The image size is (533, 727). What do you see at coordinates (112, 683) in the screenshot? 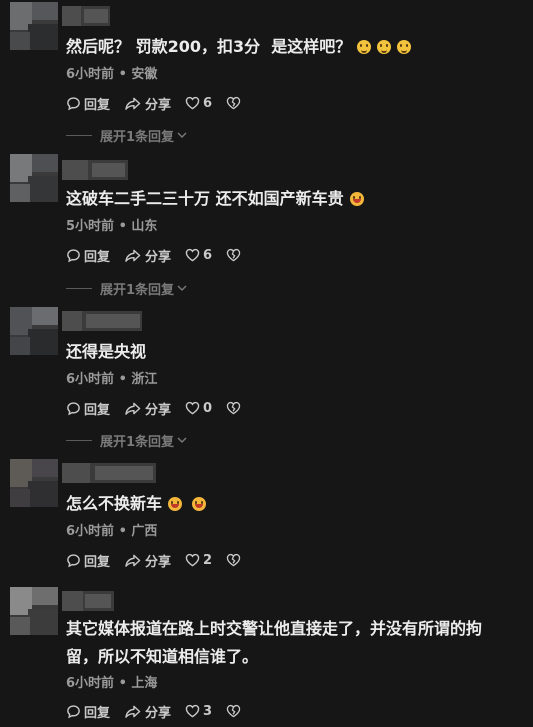
I see `comment-meta: 6小时前 • 上海` at bounding box center [112, 683].